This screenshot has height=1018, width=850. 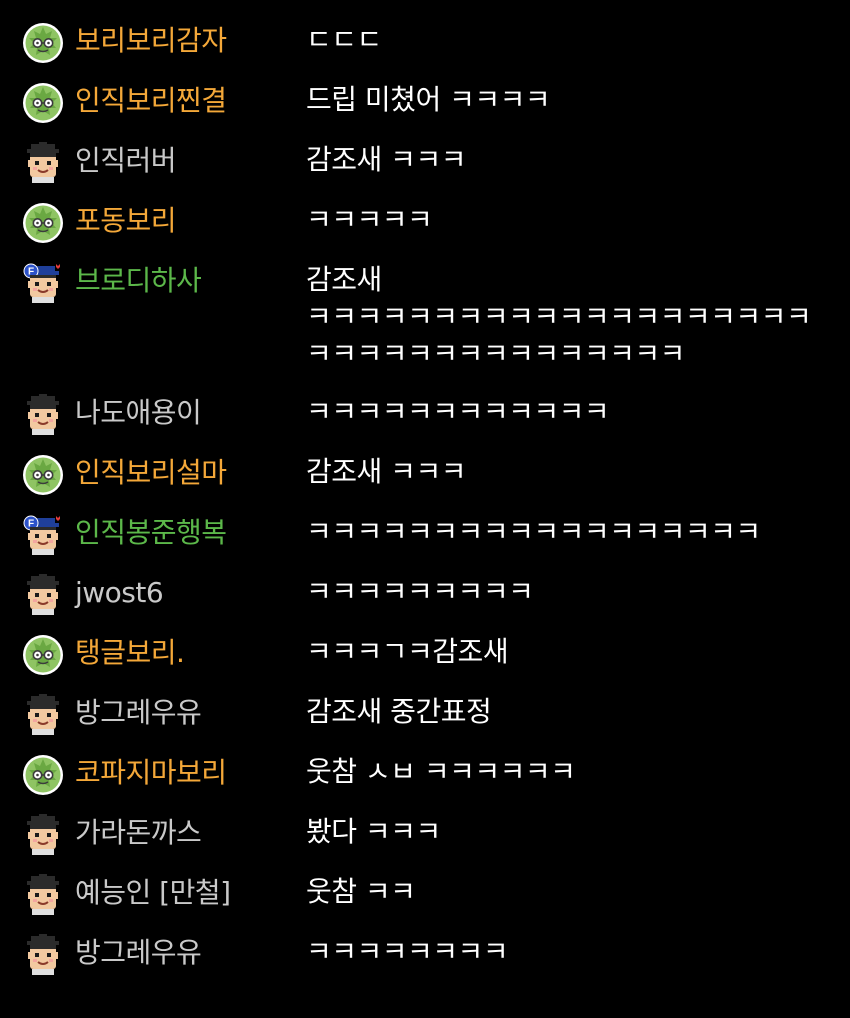 What do you see at coordinates (425, 40) in the screenshot?
I see `chat-message-row: 보리보리감자 ㄷㄷㄷ` at bounding box center [425, 40].